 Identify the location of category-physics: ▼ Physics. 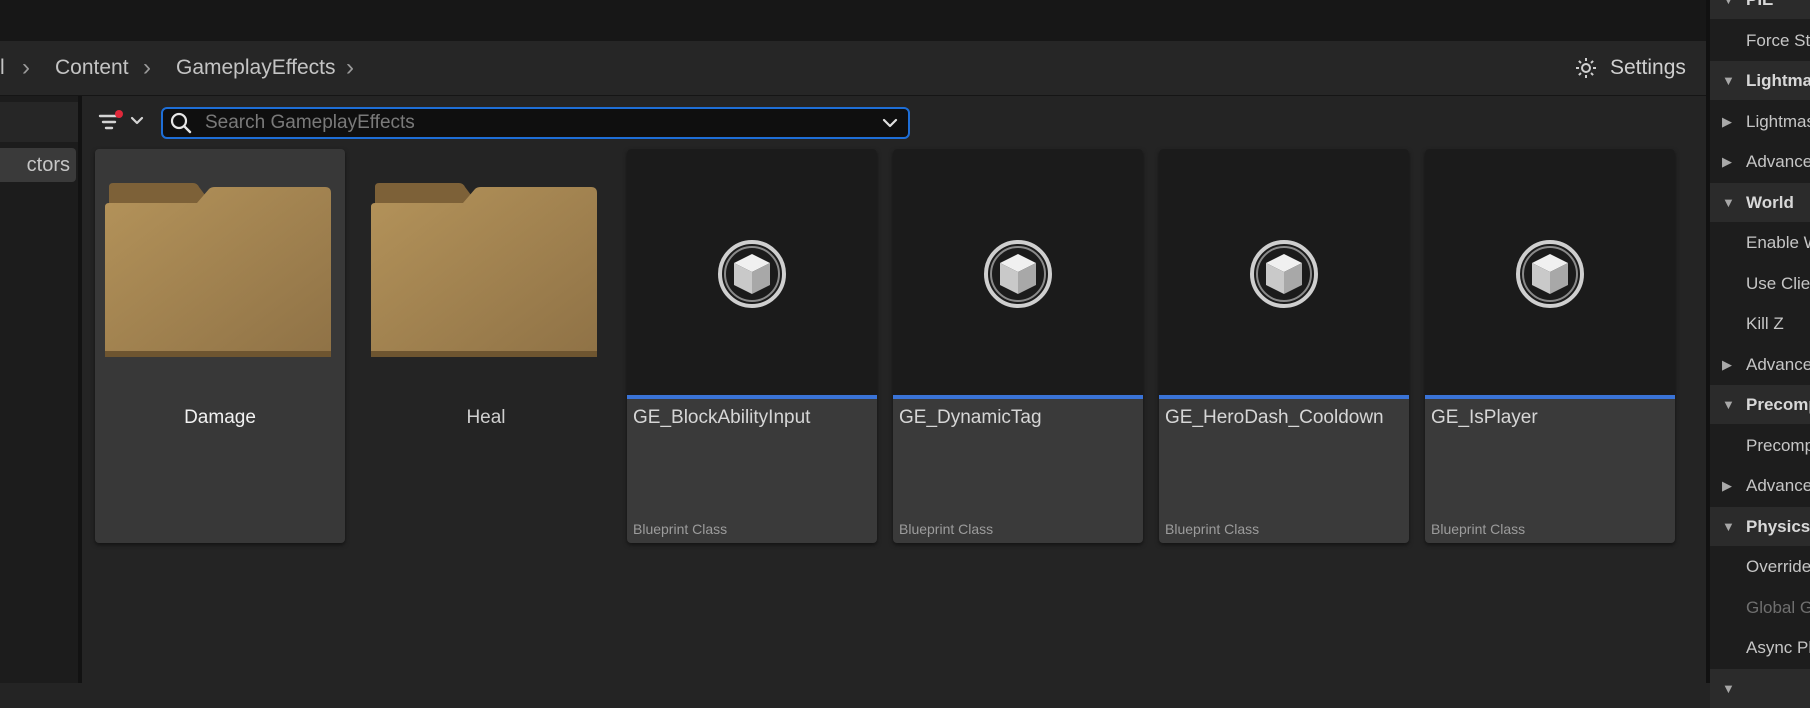
(1760, 526).